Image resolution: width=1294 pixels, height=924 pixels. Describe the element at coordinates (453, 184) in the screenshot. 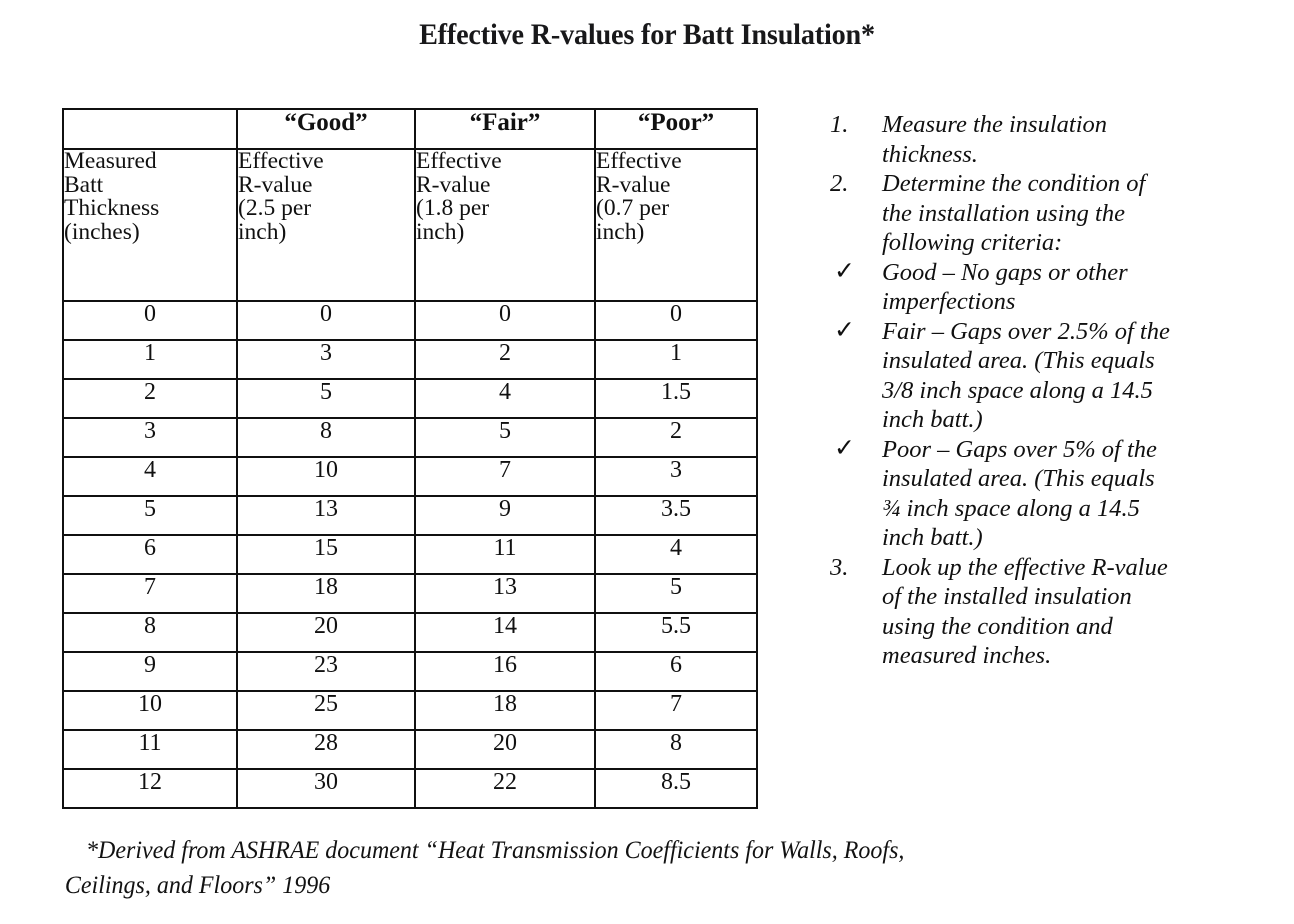

I see `header-line: R-value` at that location.